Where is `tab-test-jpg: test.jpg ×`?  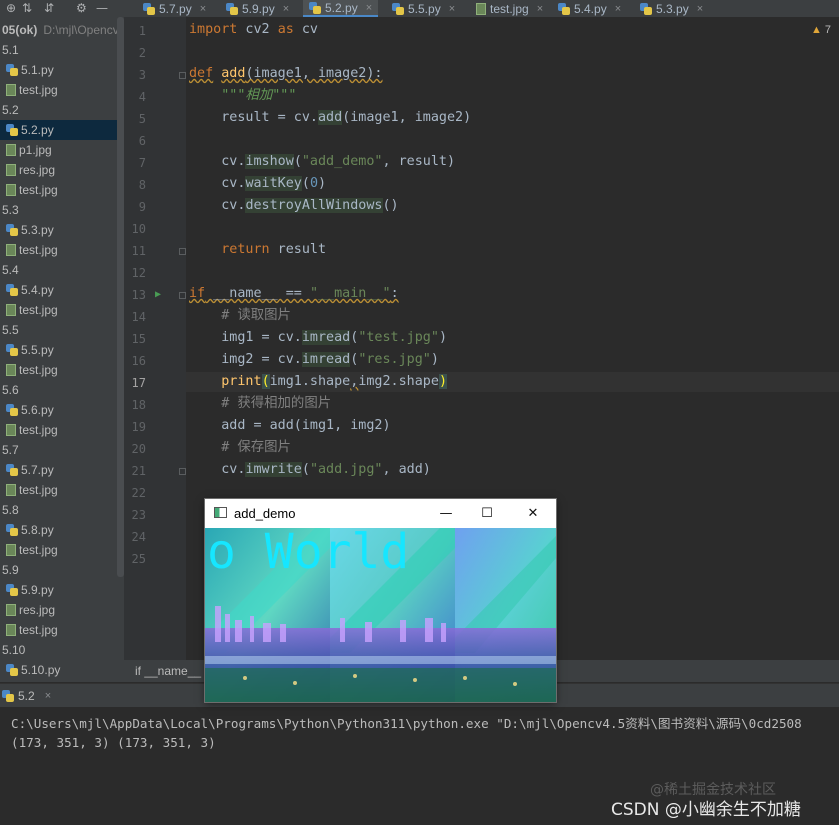
tab-test-jpg: test.jpg × is located at coordinates (509, 8).